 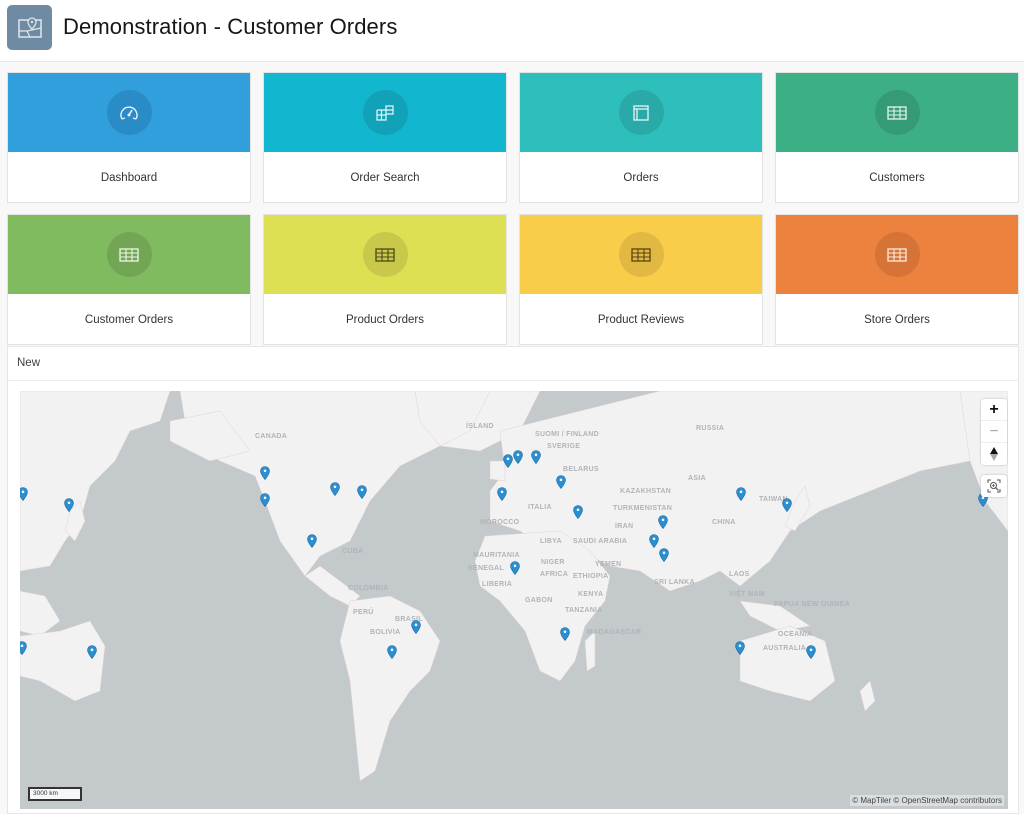 I want to click on grid-search-icon, so click(x=385, y=112).